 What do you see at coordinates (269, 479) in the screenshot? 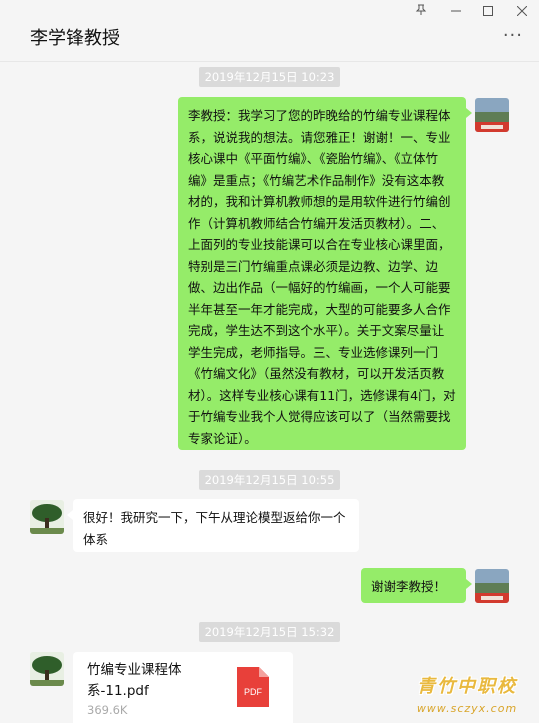
I see `timestamp: 2019年12月15日 10:55` at bounding box center [269, 479].